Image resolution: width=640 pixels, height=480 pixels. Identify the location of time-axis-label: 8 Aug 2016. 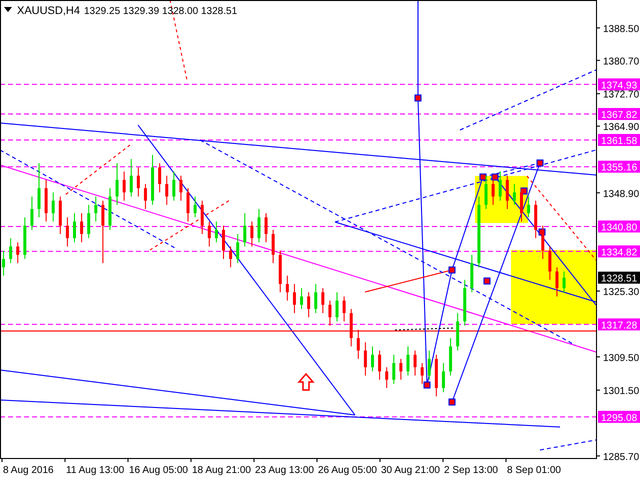
(28, 470).